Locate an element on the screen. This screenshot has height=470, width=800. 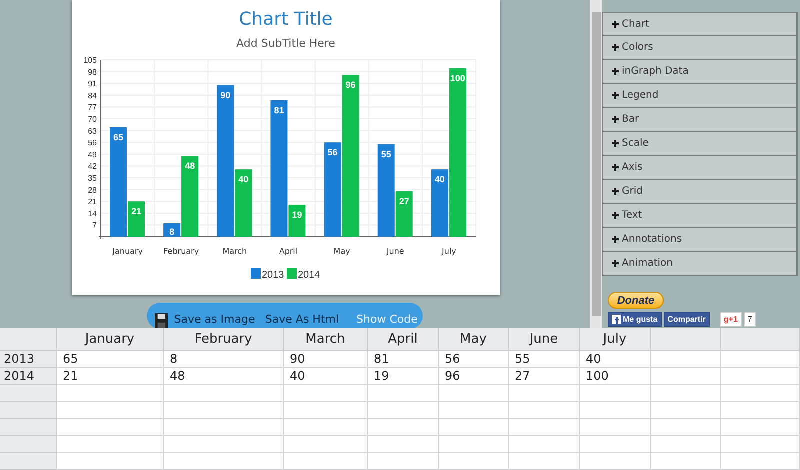
table-cell: 27 is located at coordinates (544, 376).